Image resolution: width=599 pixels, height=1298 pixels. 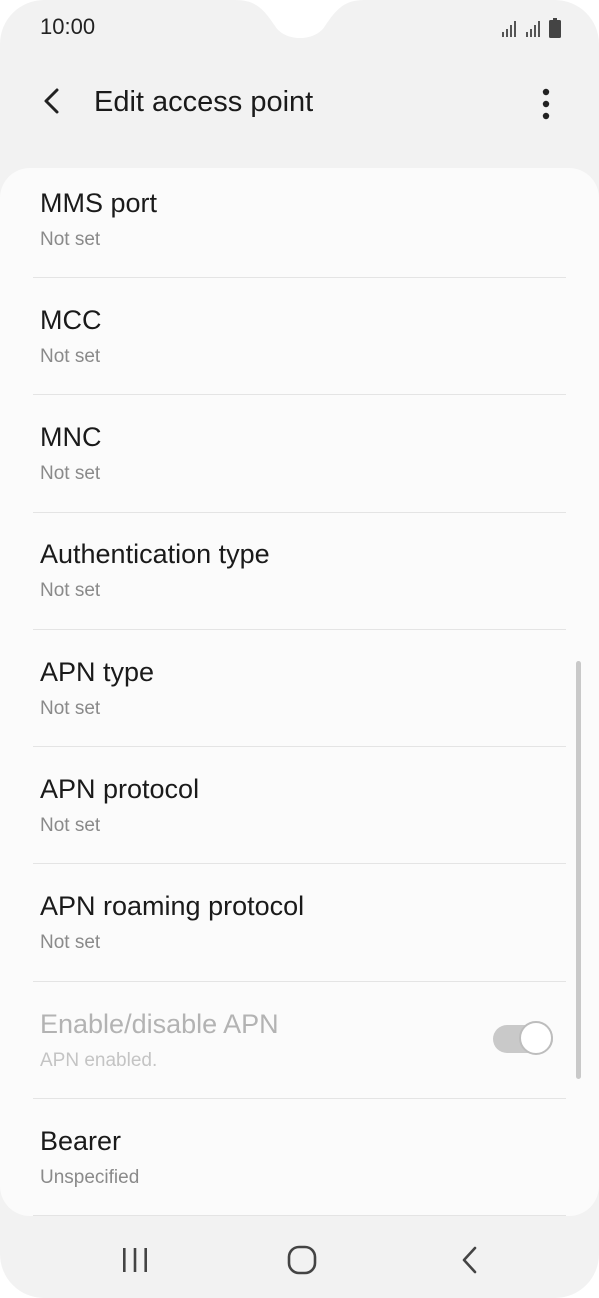 What do you see at coordinates (299, 812) in the screenshot?
I see `setting-apn-protocol: APN protocol Not set` at bounding box center [299, 812].